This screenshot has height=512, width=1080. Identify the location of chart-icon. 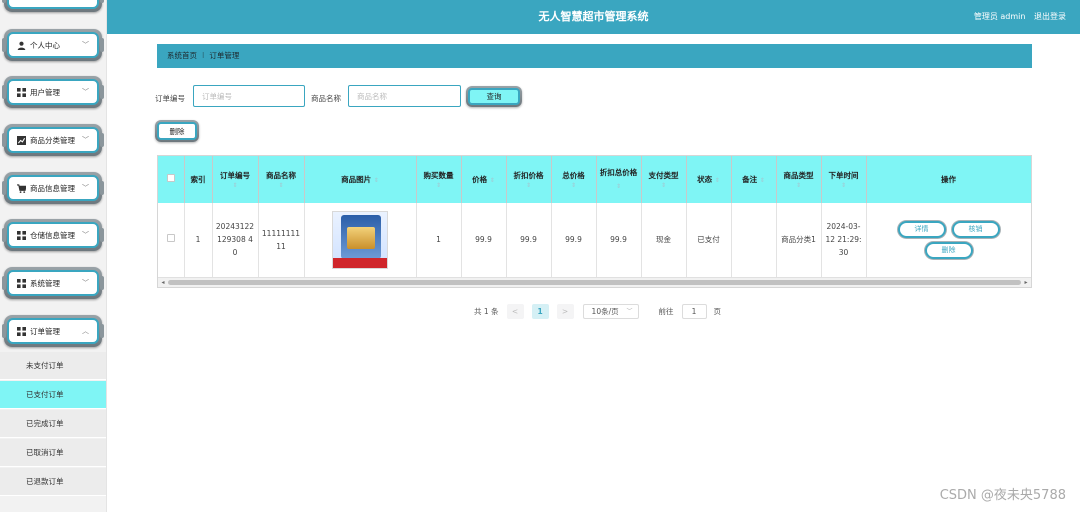
(21, 140).